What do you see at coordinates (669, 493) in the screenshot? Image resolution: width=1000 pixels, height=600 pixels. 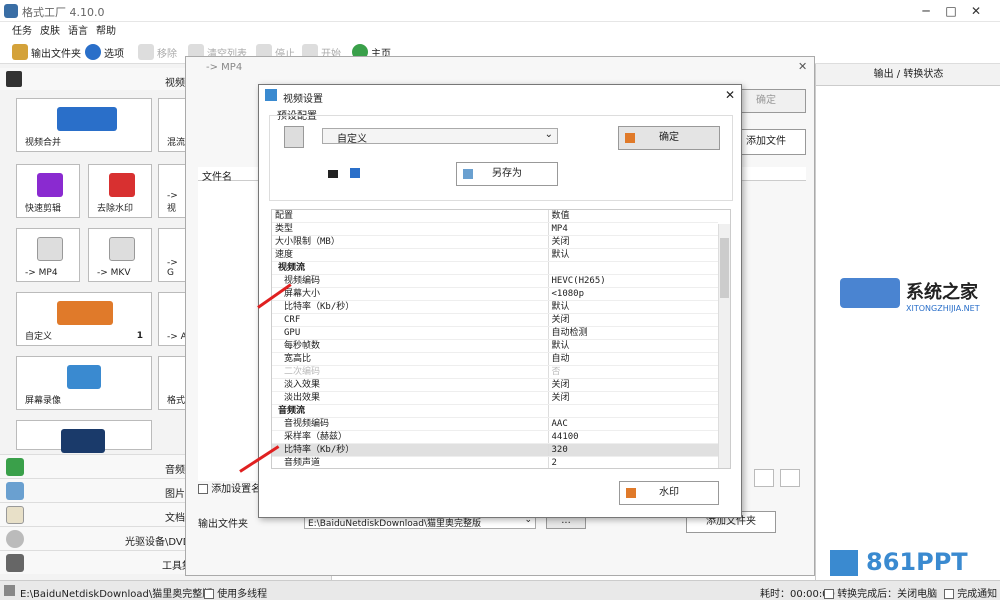 I see `watermark-button: 水印` at bounding box center [669, 493].